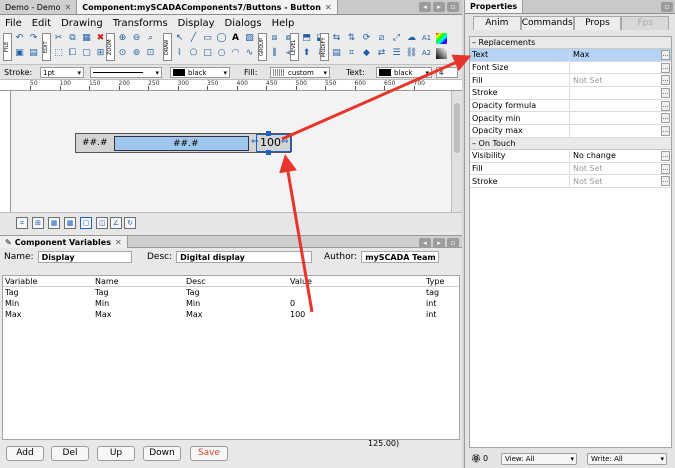 This screenshot has height=468, width=675. I want to click on table-row: Tag Tag Tag tag, so click(231, 292).